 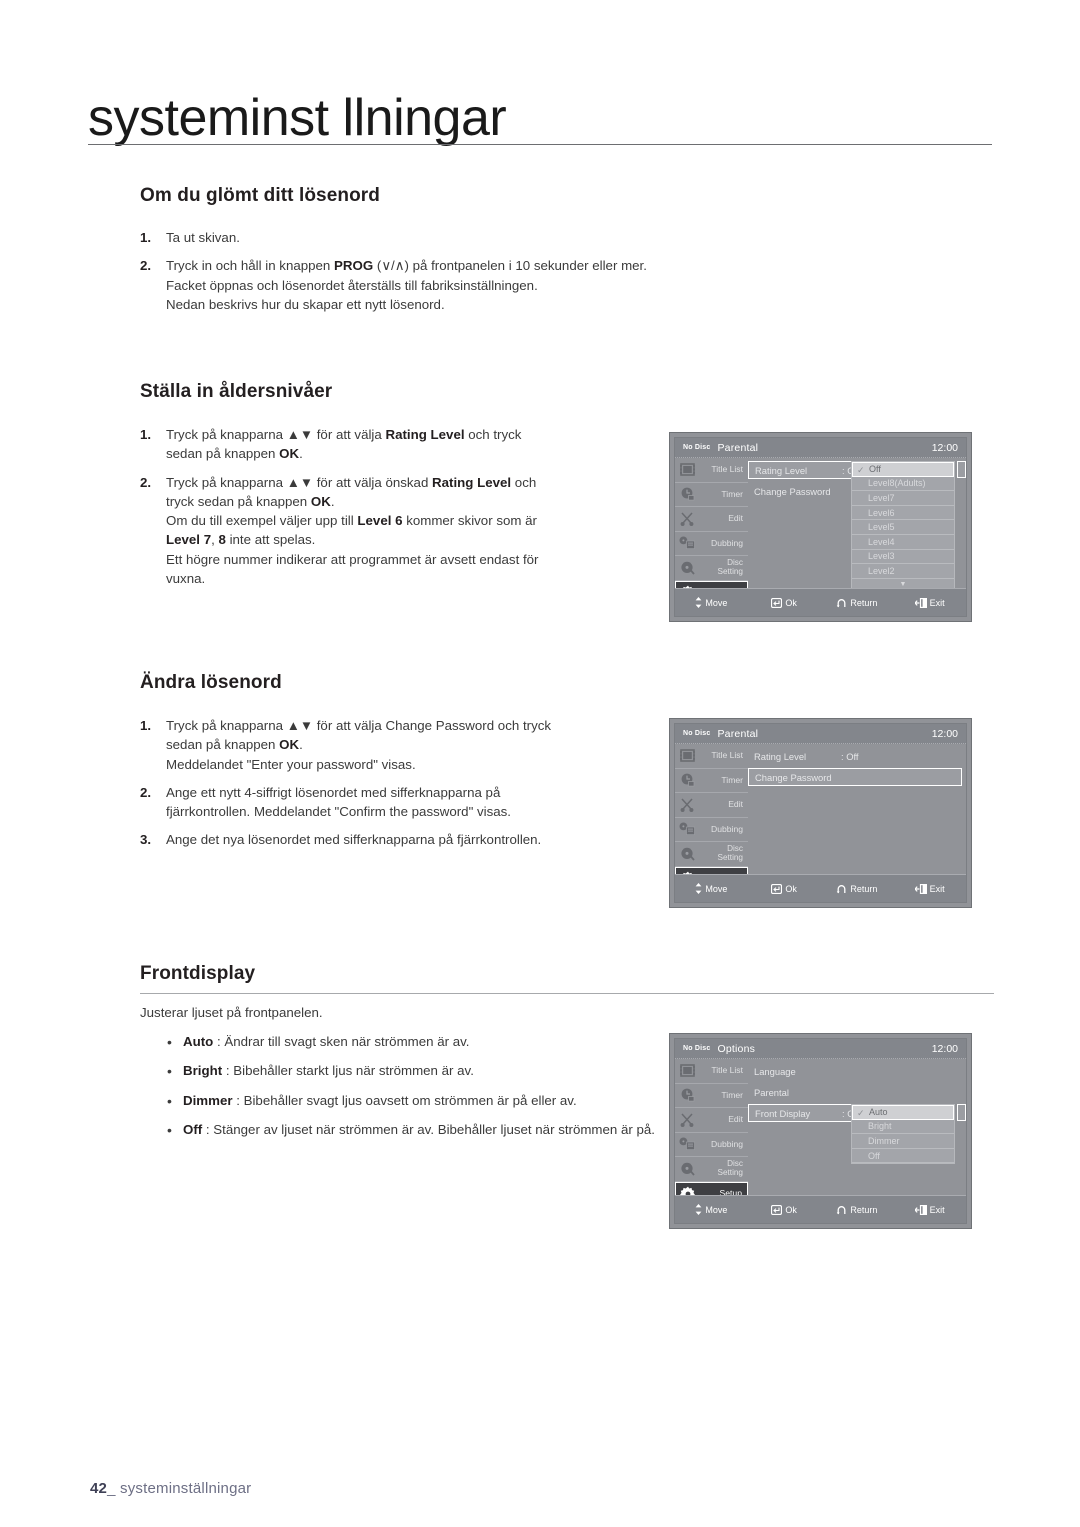 What do you see at coordinates (186, 578) in the screenshot?
I see `step-line: vuxna.` at bounding box center [186, 578].